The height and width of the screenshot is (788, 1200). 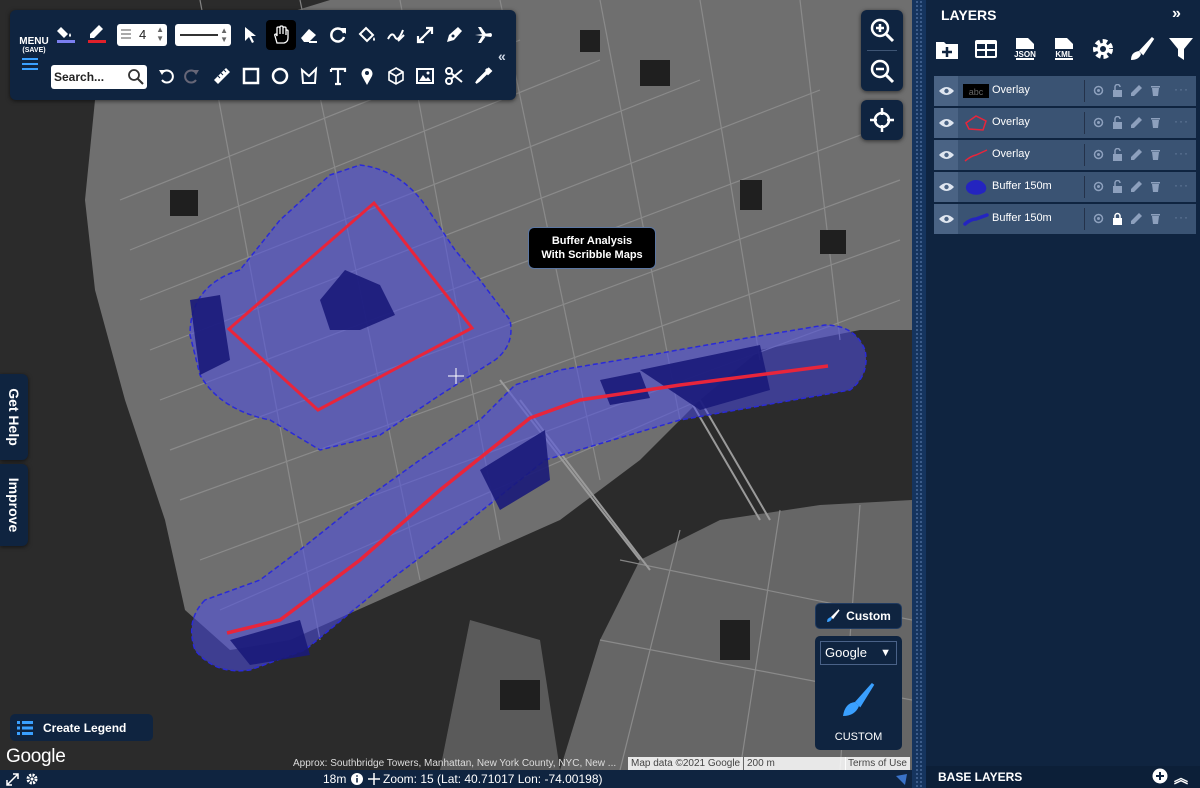 I want to click on add-base-layer-icon, so click(x=1160, y=776).